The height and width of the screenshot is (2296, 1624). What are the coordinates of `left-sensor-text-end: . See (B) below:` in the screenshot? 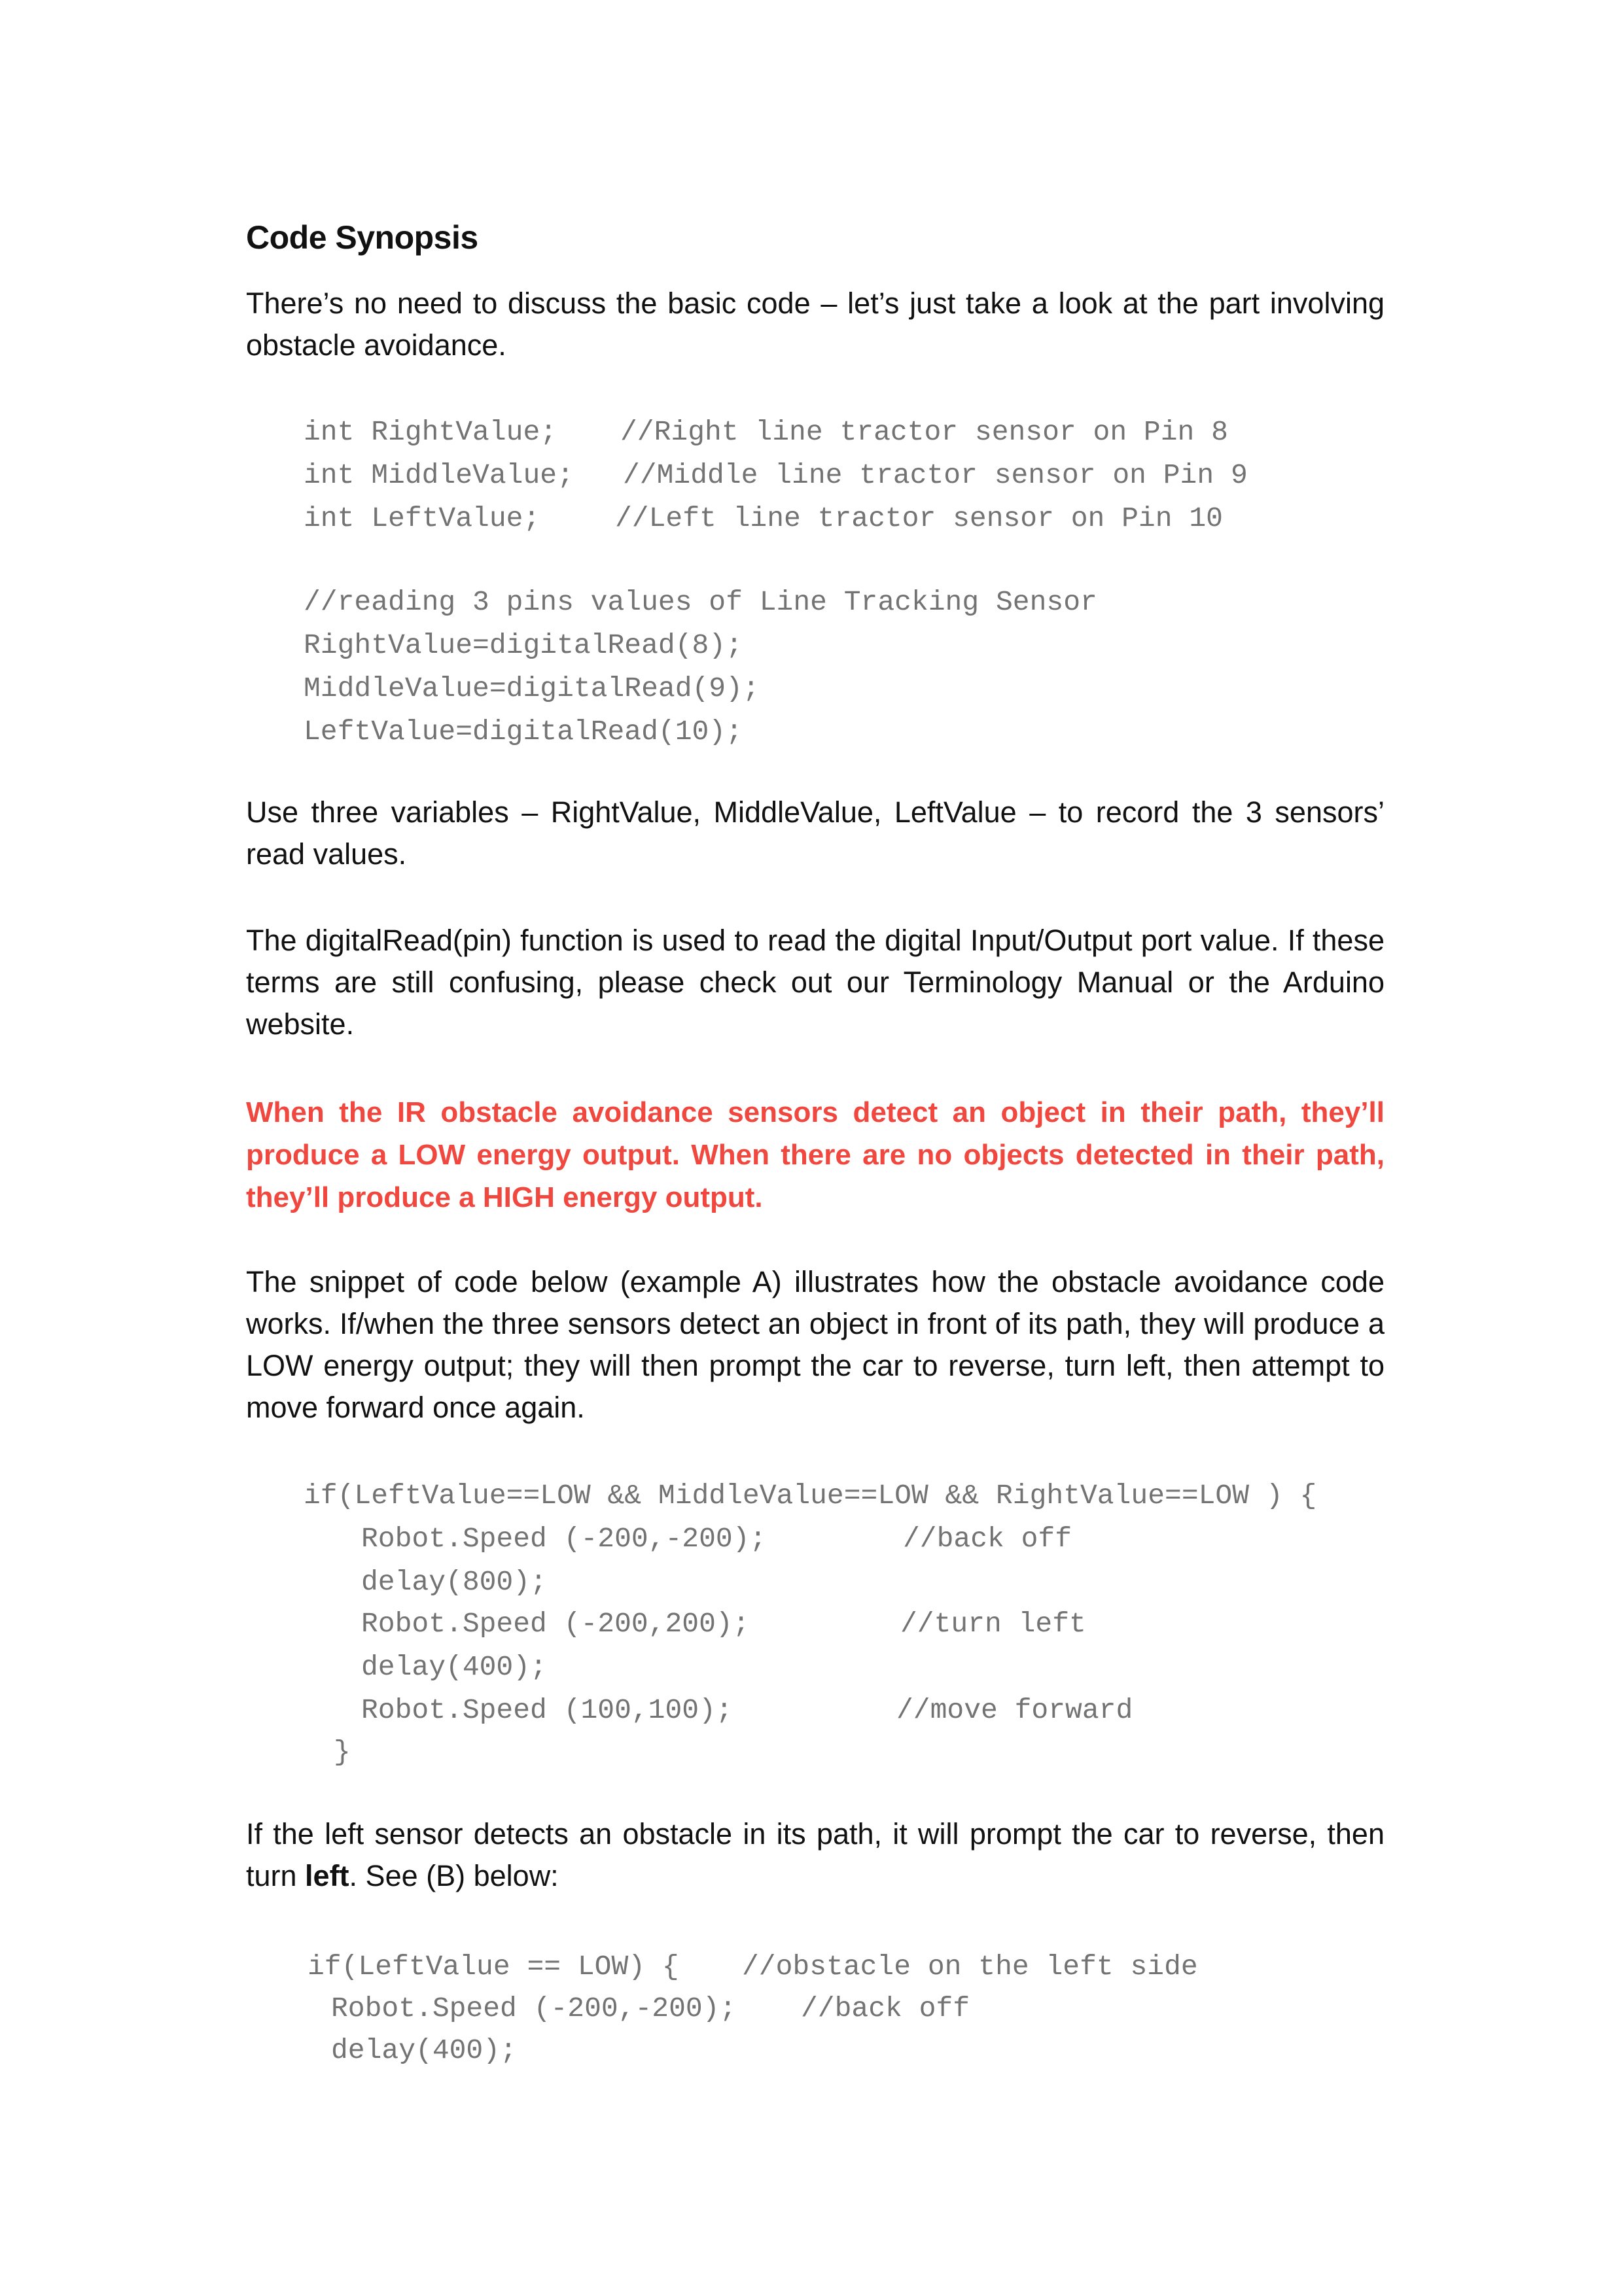 It's located at (454, 1875).